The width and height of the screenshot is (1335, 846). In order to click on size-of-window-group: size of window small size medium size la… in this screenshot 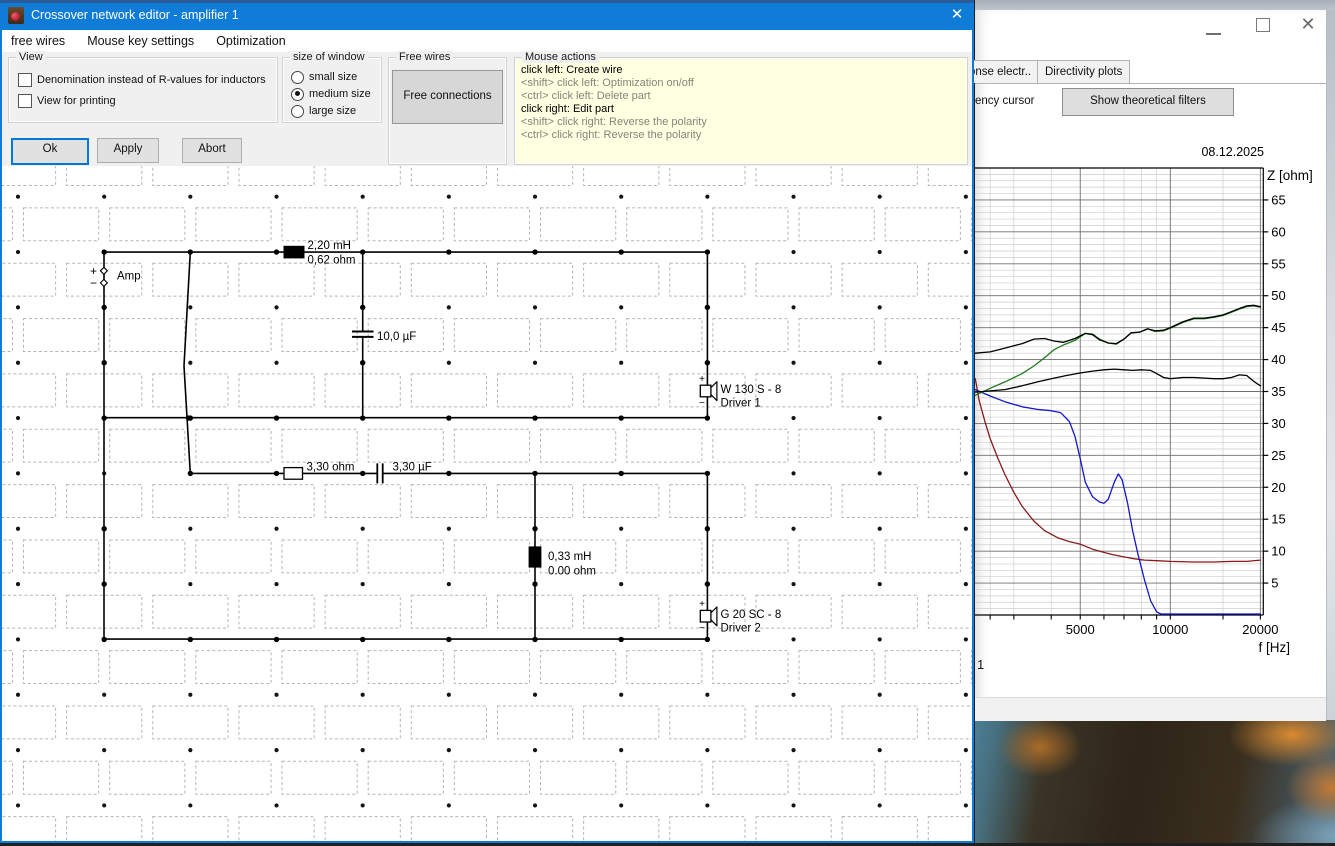, I will do `click(332, 87)`.